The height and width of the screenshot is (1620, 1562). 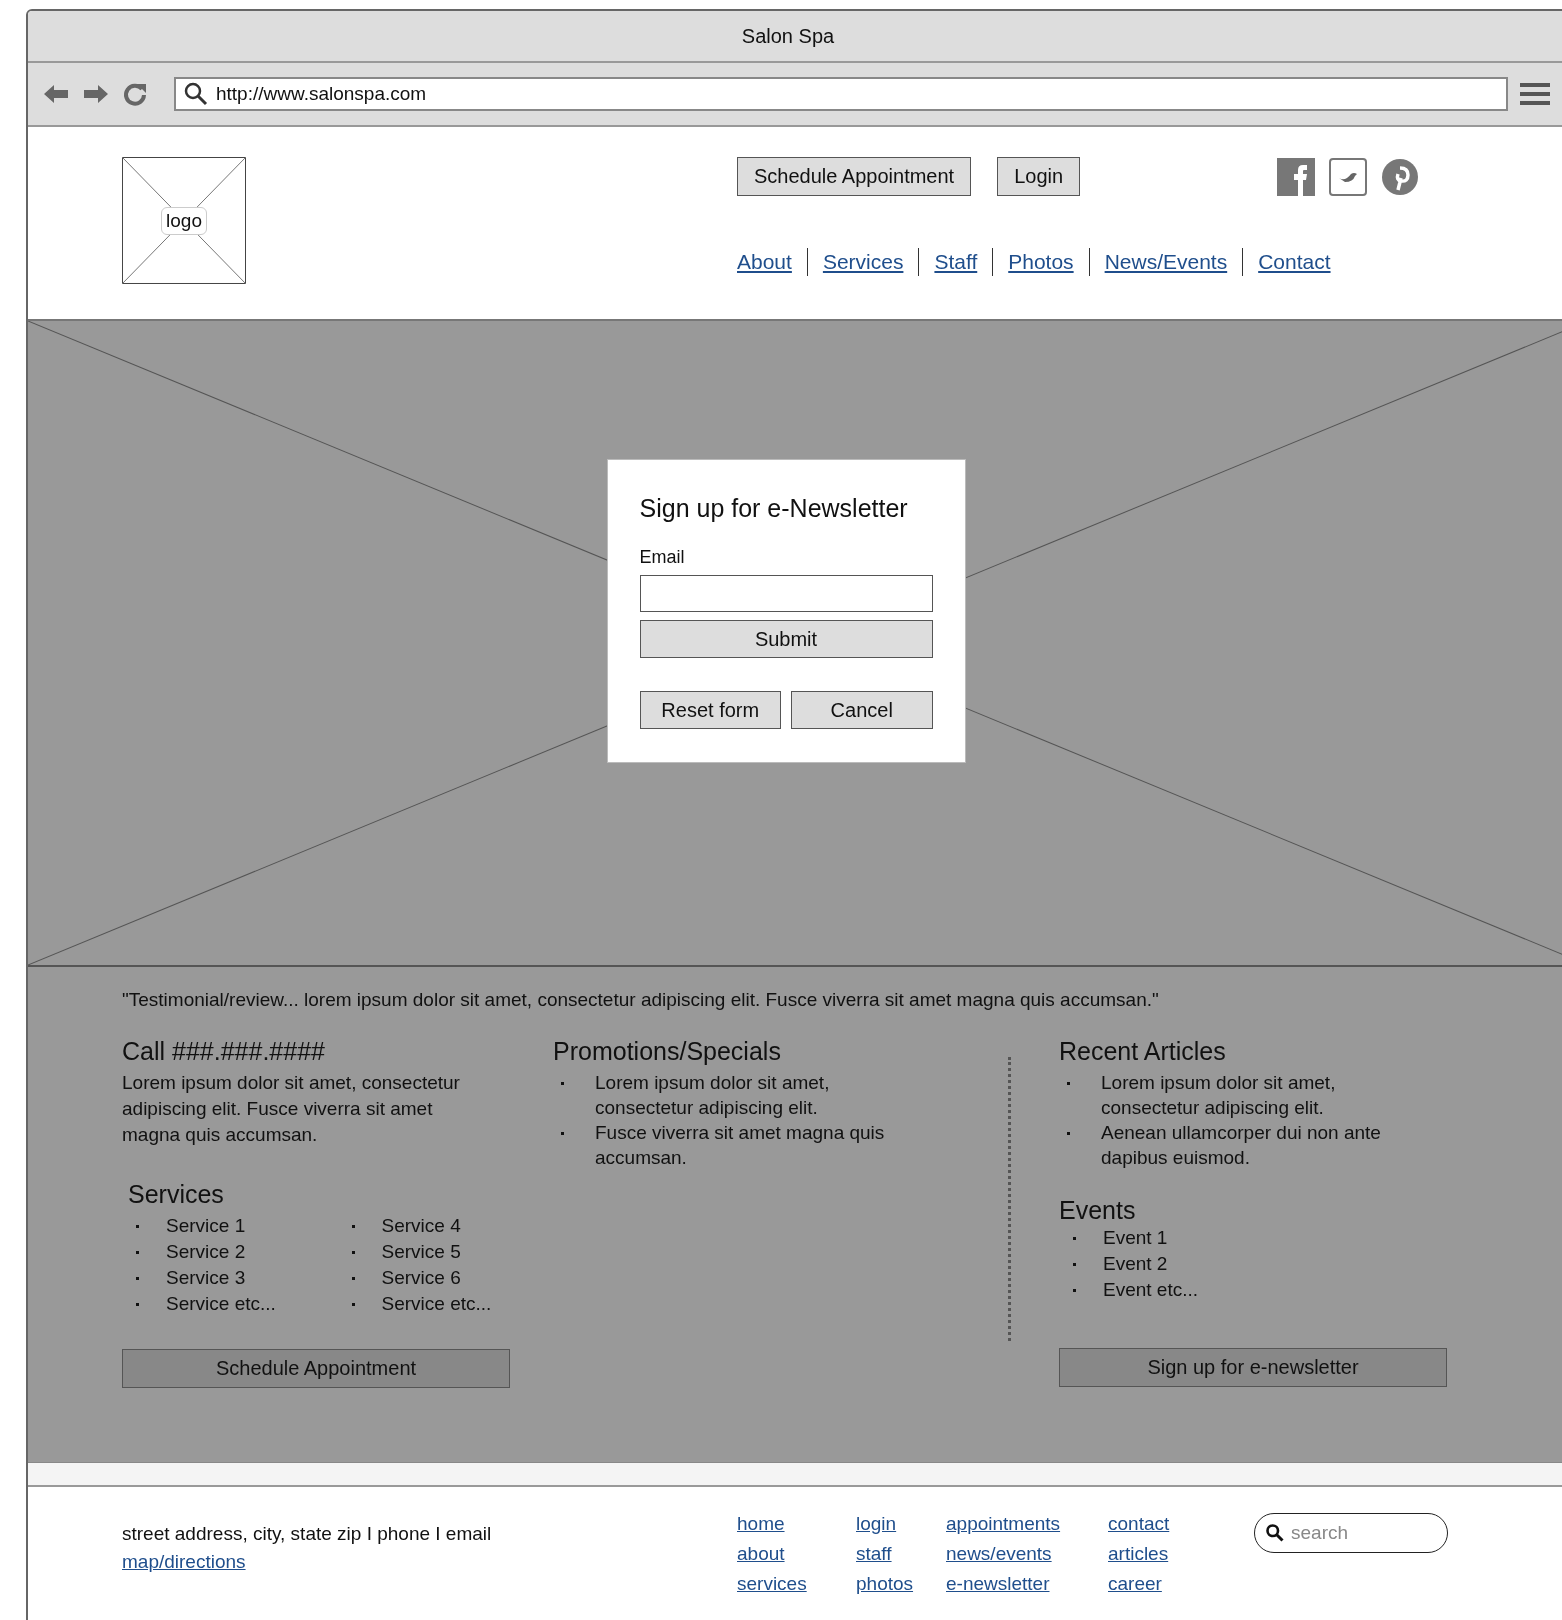 I want to click on footer-link: contact, so click(x=1139, y=1524).